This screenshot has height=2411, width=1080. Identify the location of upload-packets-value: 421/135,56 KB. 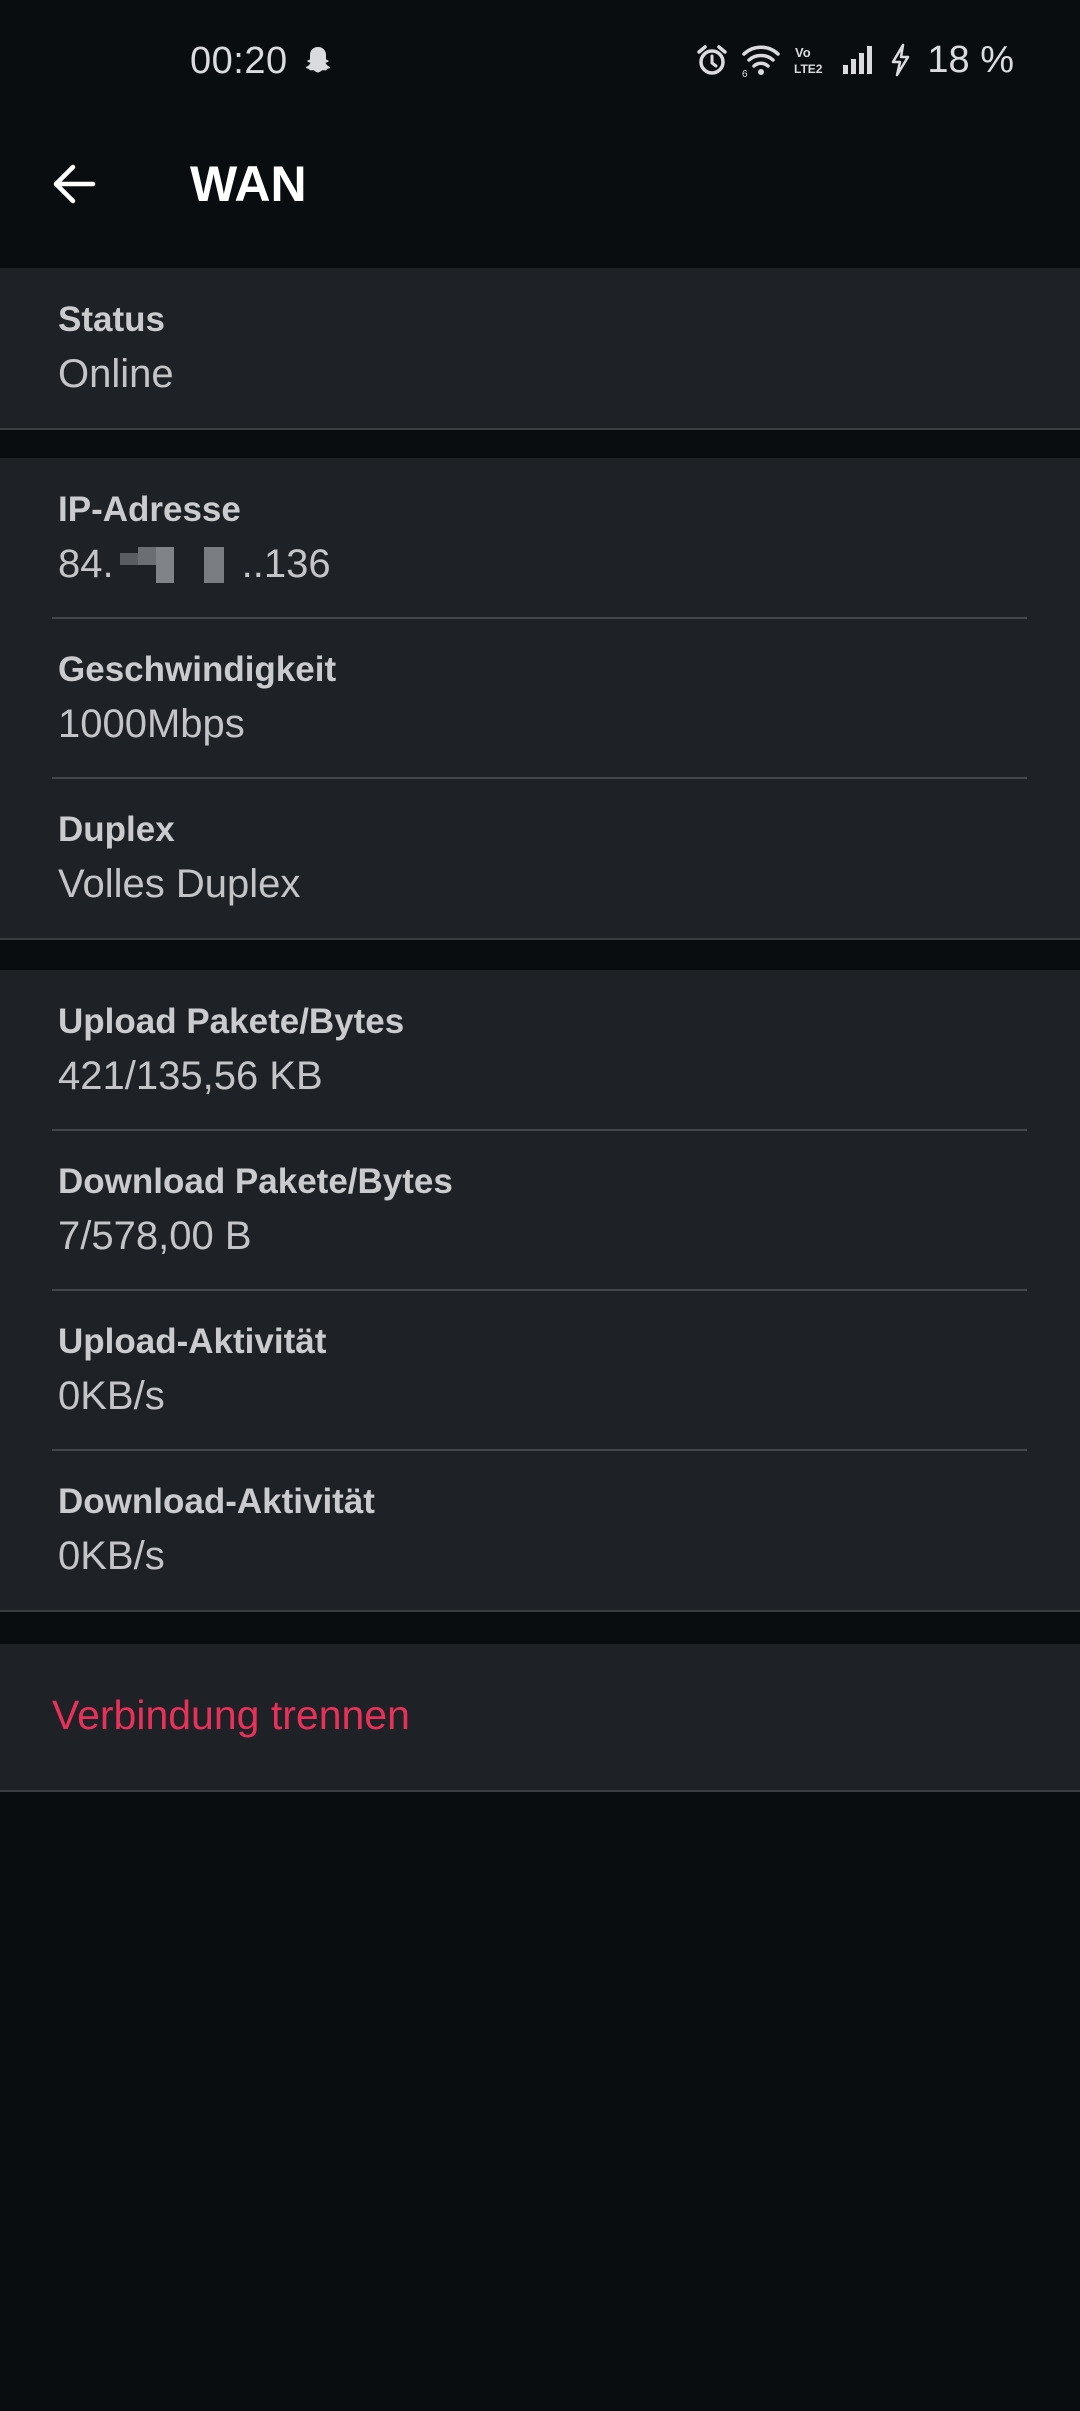
(190, 1076).